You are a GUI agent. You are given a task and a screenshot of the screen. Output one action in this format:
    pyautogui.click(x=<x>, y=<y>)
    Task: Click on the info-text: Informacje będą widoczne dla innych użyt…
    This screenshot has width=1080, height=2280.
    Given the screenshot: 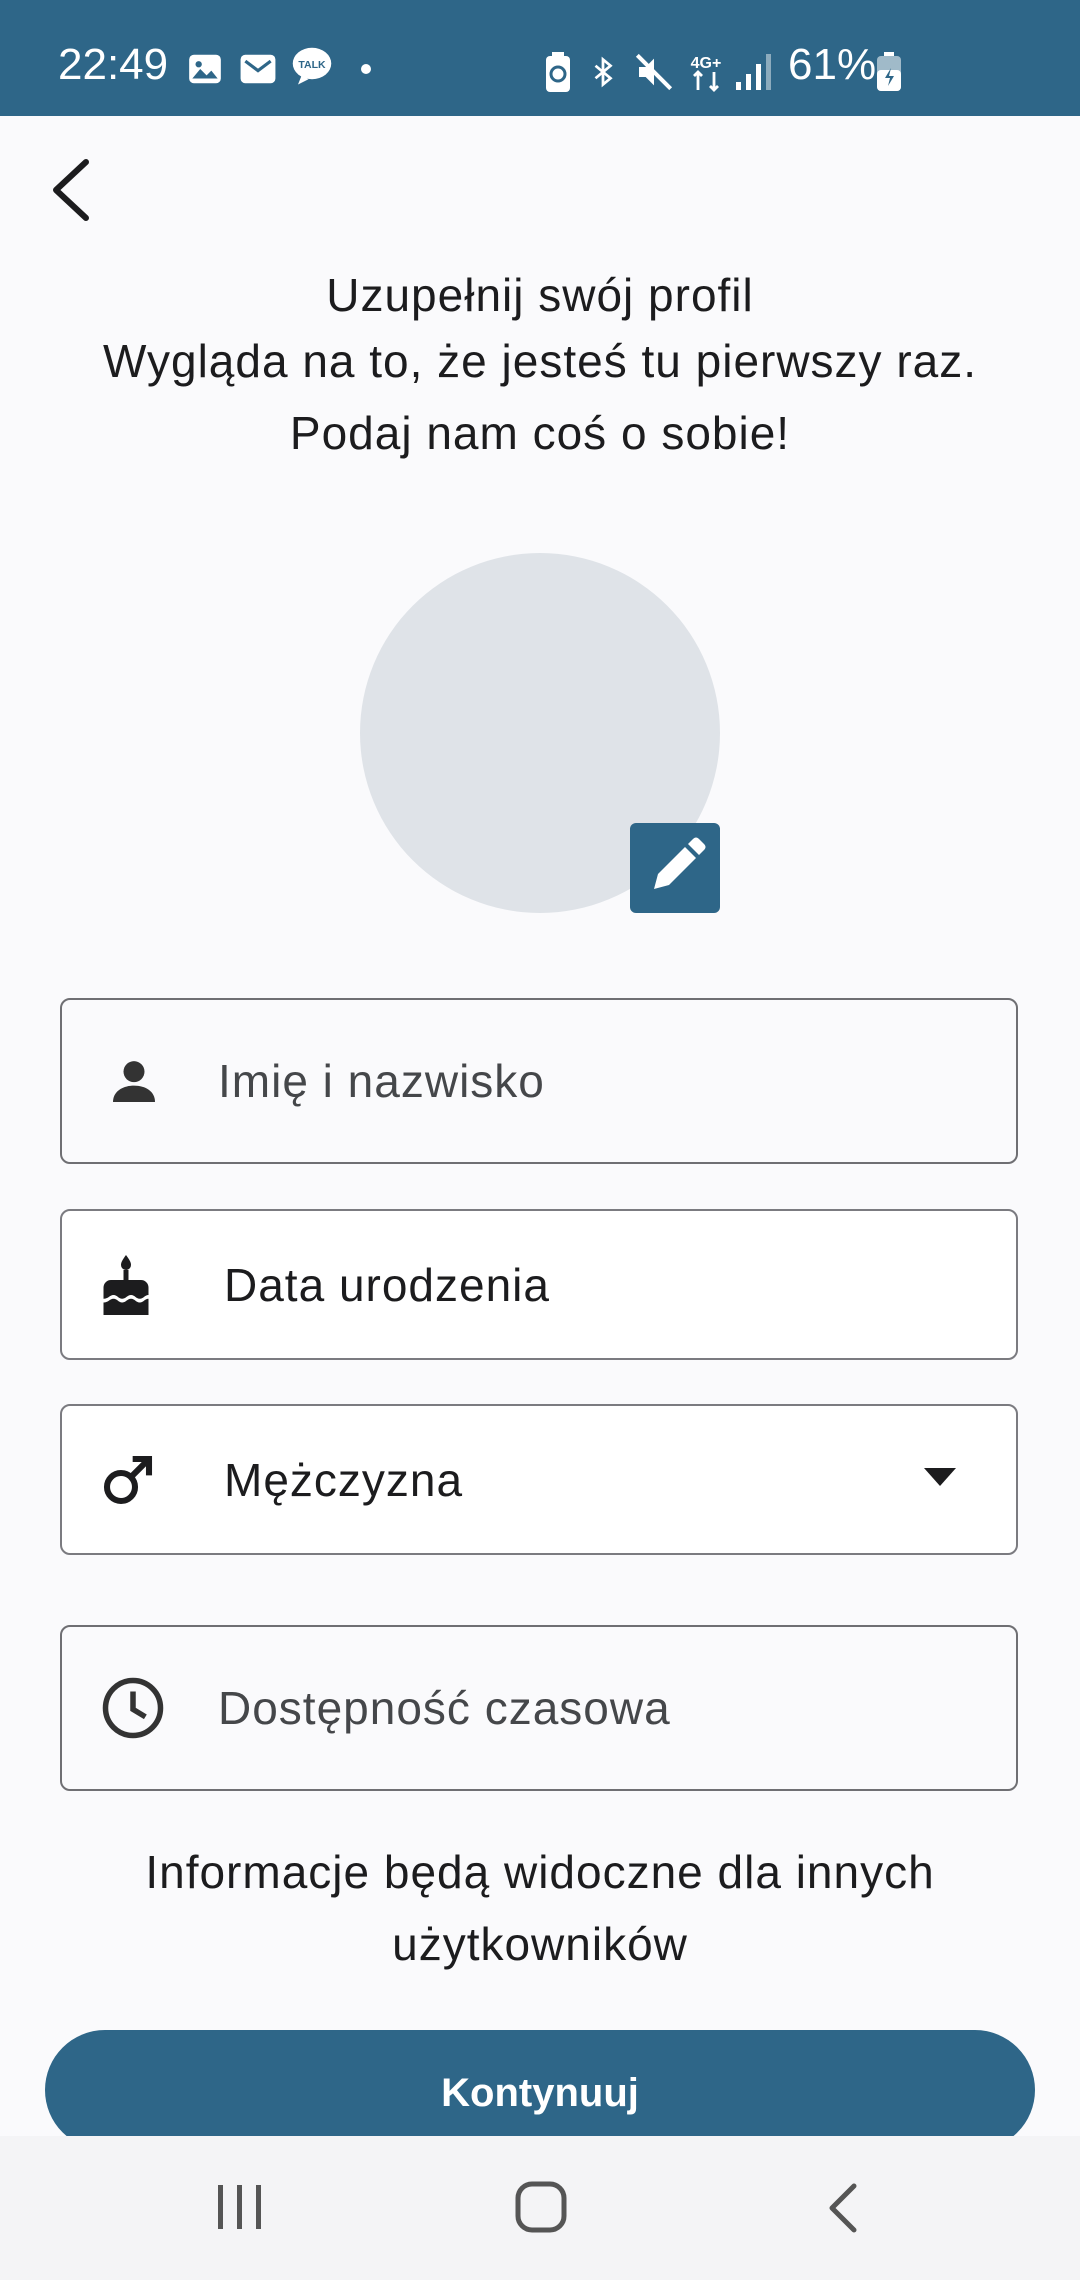 What is the action you would take?
    pyautogui.click(x=540, y=1908)
    